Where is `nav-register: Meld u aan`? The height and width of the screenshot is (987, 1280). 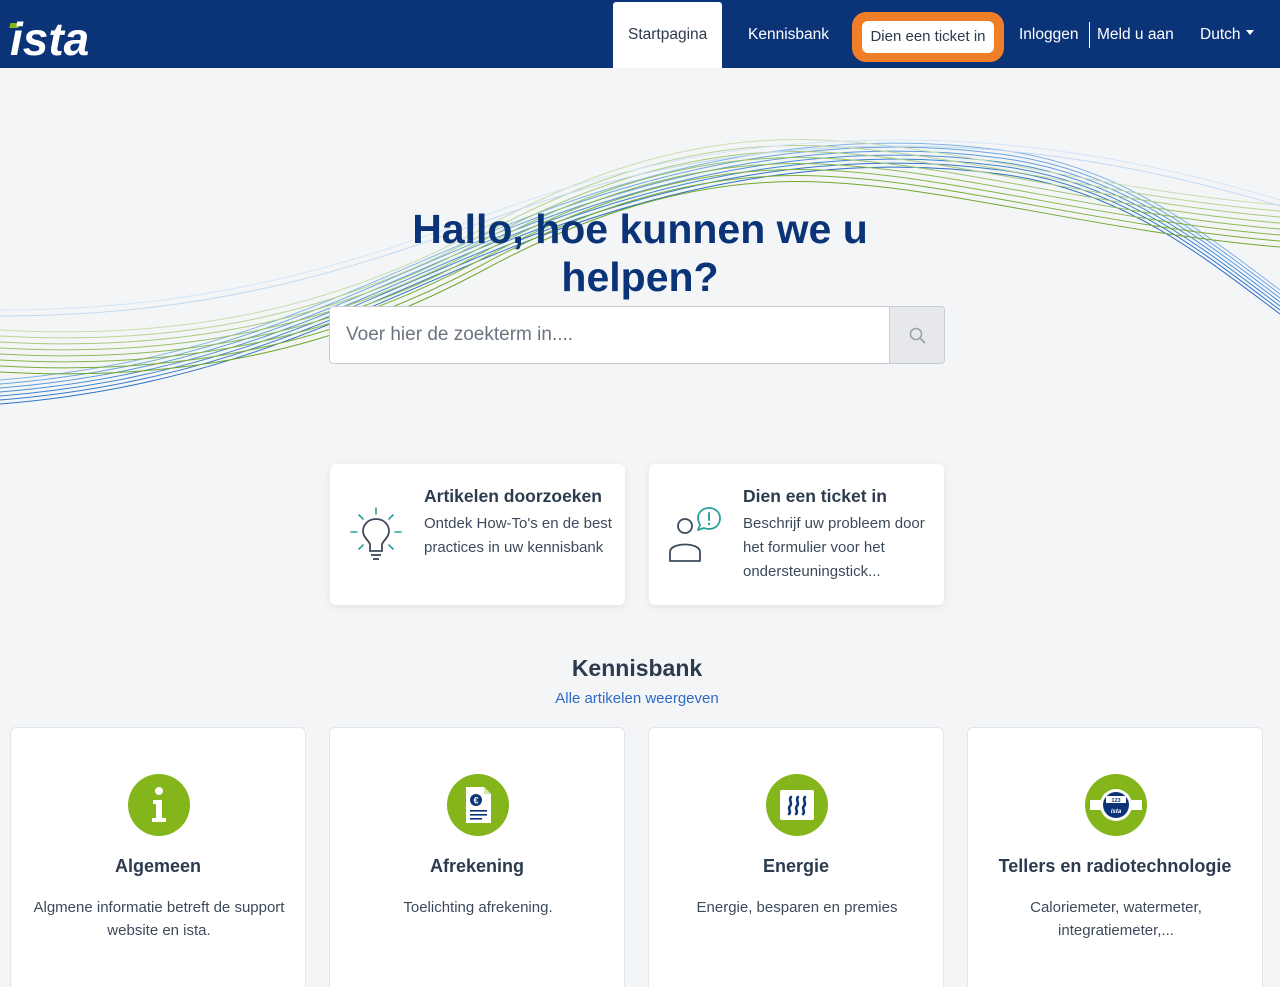 nav-register: Meld u aan is located at coordinates (1135, 34).